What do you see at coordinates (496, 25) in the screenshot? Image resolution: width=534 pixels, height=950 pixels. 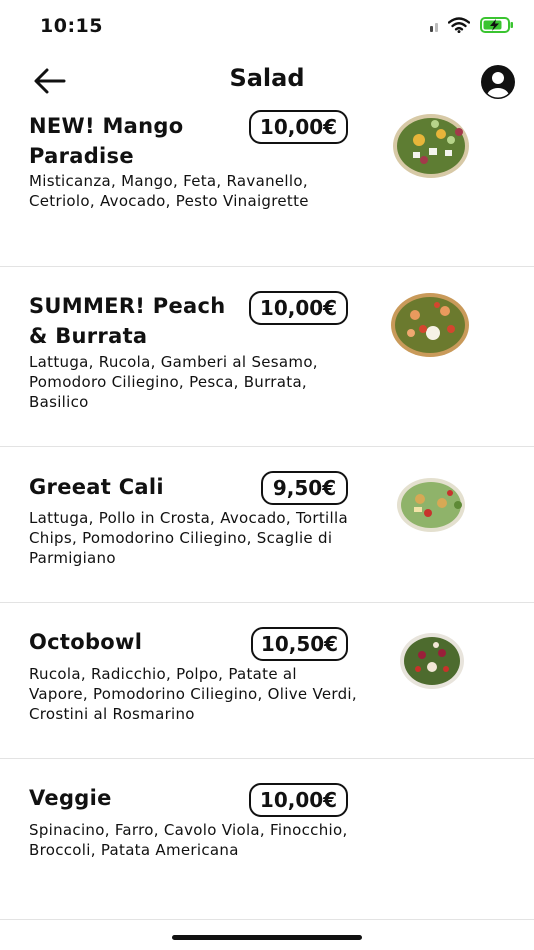 I see `battery-charging-icon` at bounding box center [496, 25].